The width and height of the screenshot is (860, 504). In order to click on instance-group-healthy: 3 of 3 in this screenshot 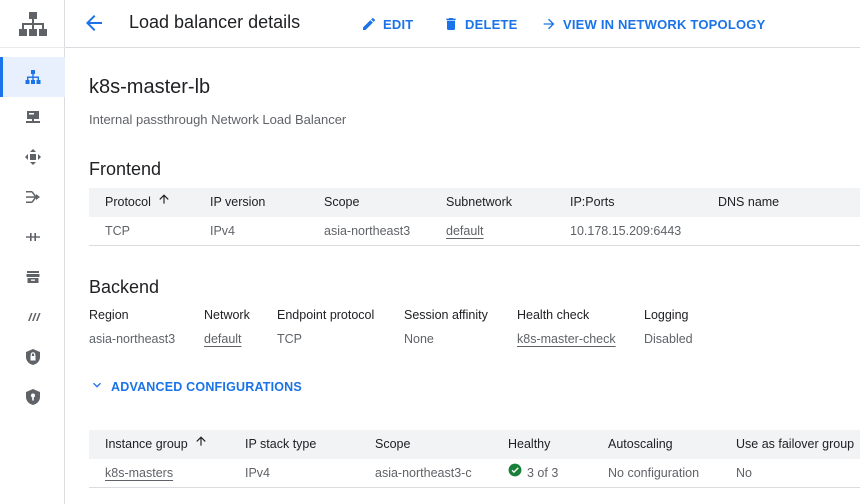, I will do `click(533, 473)`.